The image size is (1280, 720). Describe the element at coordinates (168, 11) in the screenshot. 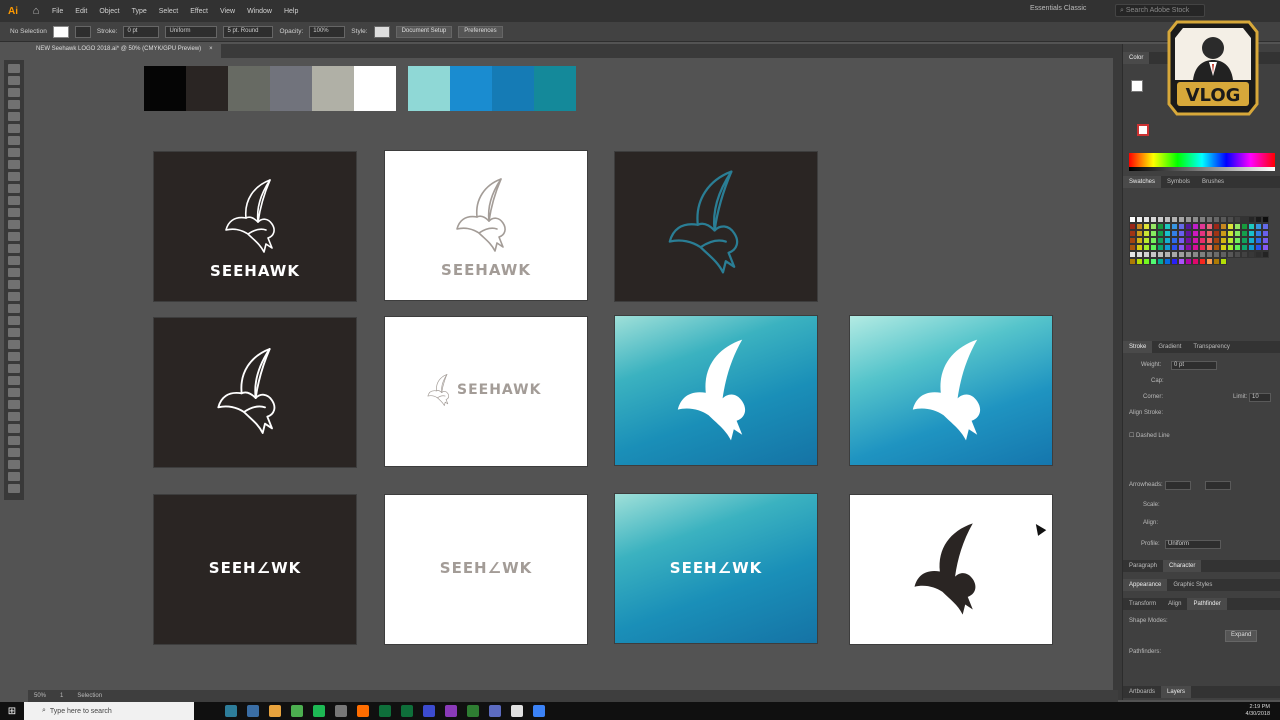

I see `menu-select: Select` at that location.